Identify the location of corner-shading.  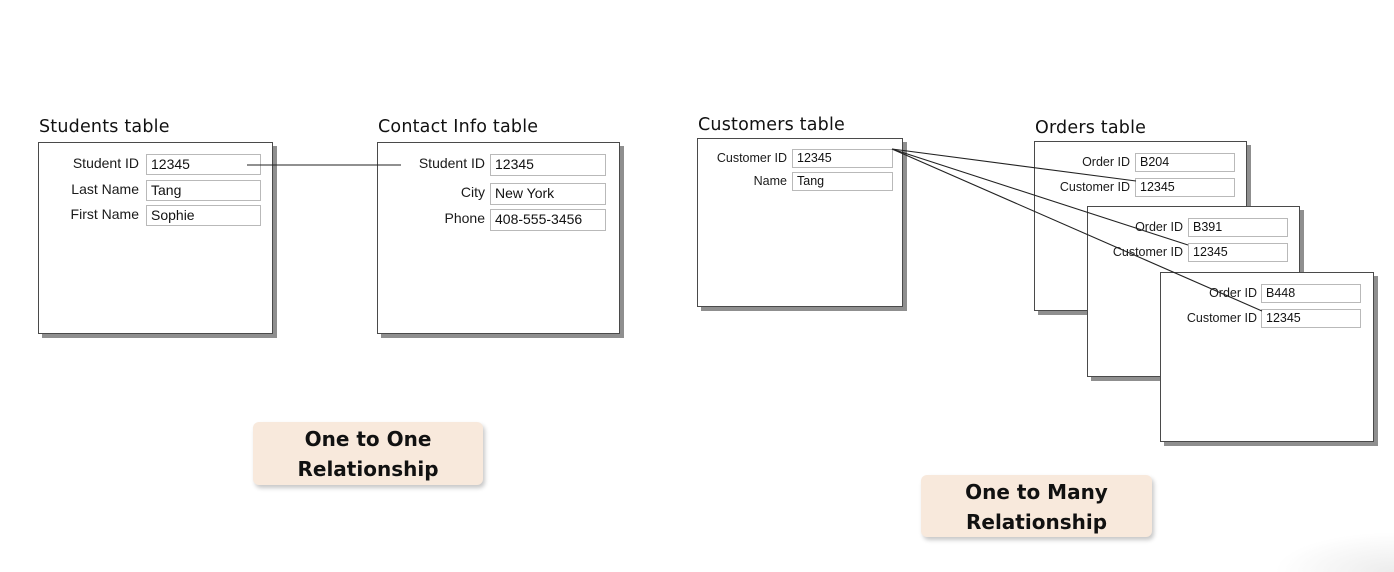
(1334, 552).